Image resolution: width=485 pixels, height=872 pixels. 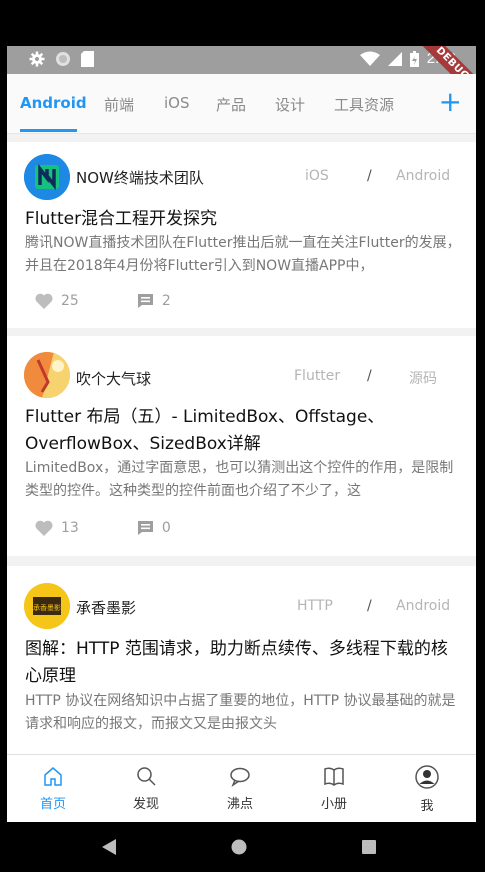 What do you see at coordinates (242, 219) in the screenshot?
I see `article-title: Flutter混合工程开发探究` at bounding box center [242, 219].